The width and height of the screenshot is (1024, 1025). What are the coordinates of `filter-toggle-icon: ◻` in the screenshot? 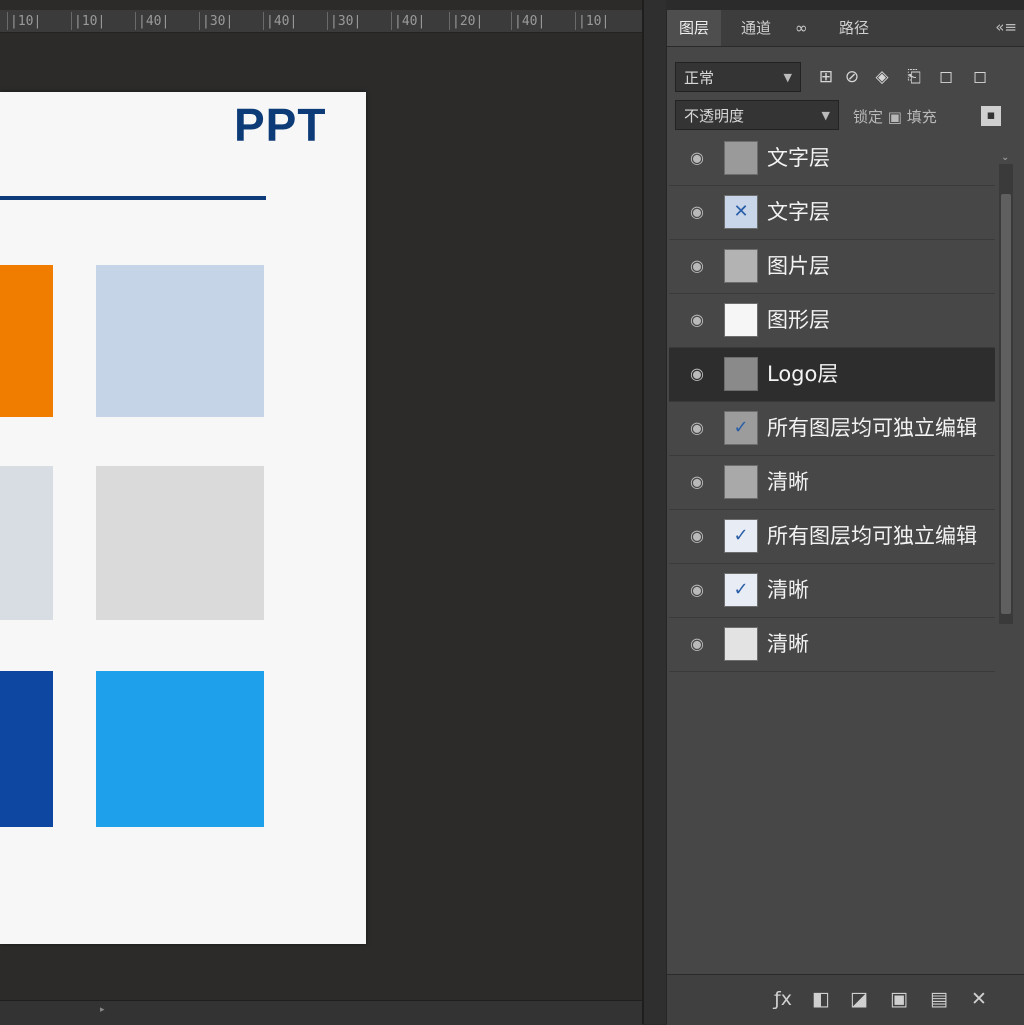 It's located at (980, 77).